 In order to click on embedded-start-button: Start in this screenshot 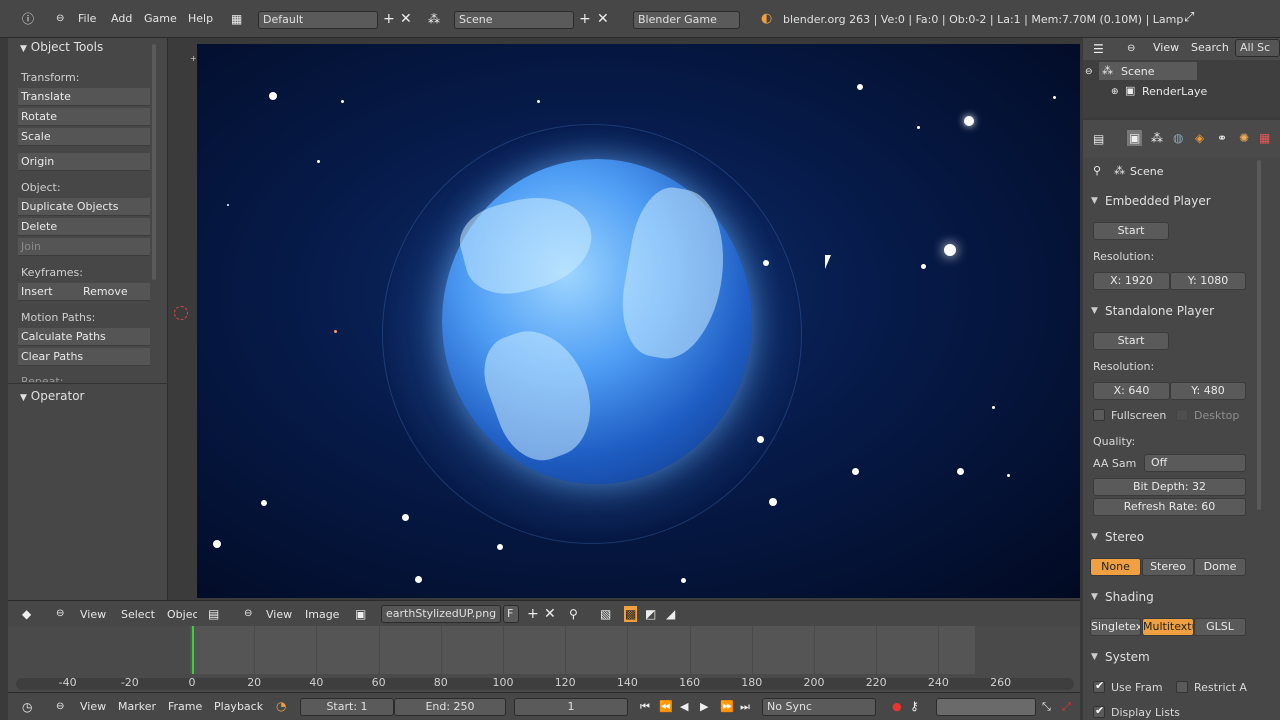, I will do `click(1131, 231)`.